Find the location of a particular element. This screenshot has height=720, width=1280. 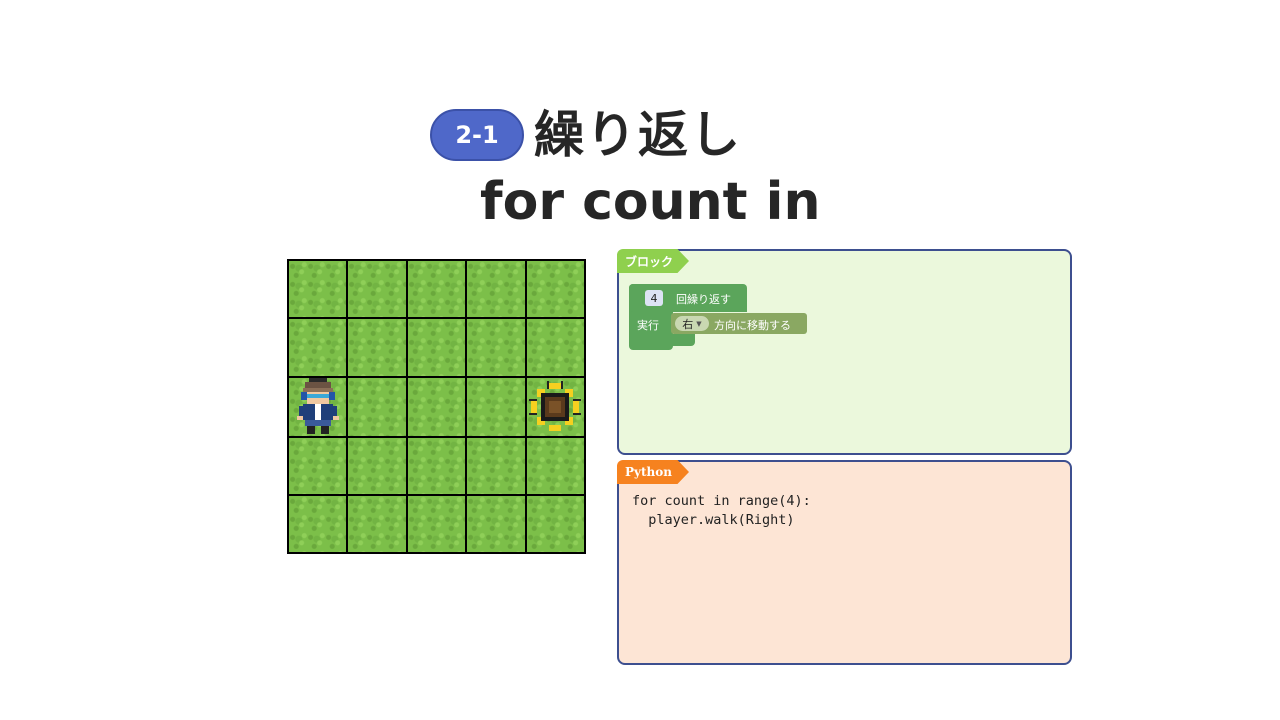

player-character-icon is located at coordinates (317, 405).